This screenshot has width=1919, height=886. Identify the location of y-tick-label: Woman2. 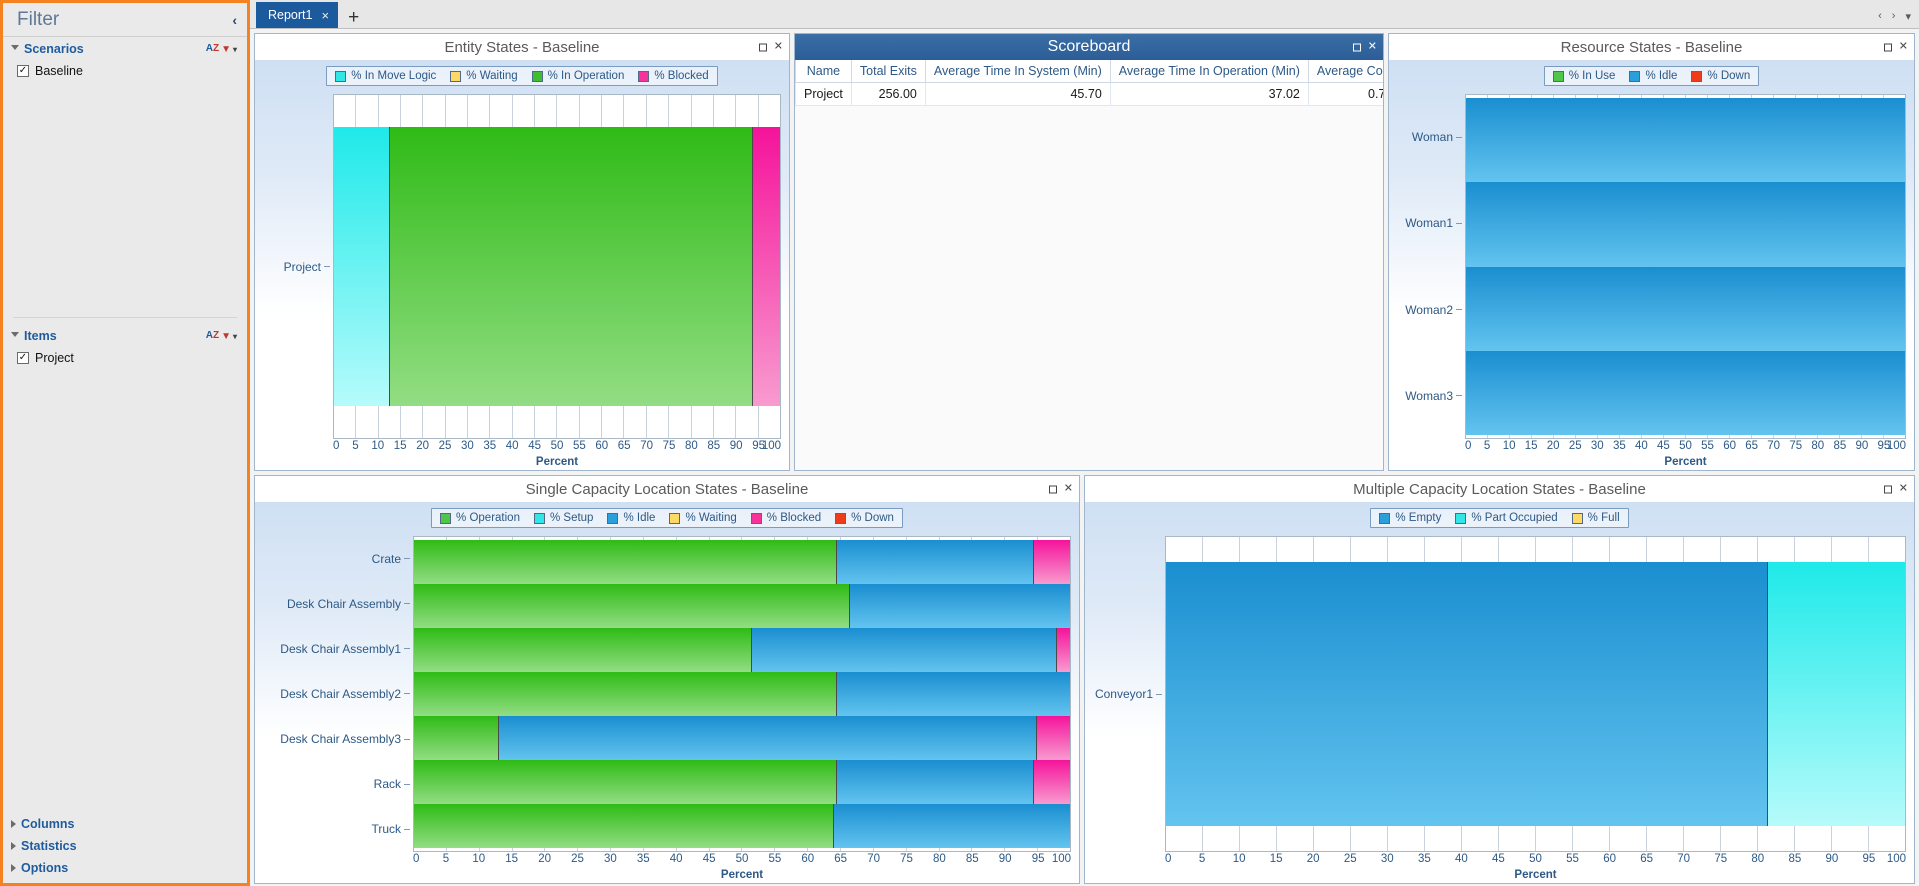
(1429, 310).